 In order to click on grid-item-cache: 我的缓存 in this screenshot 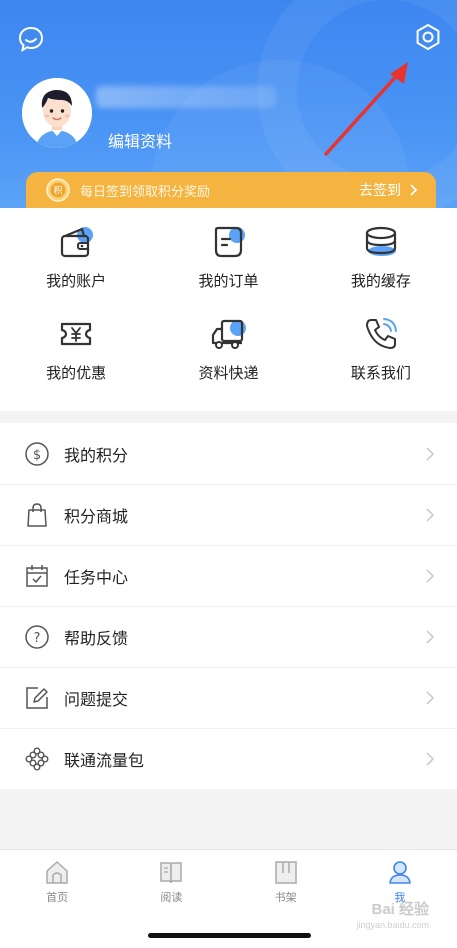, I will do `click(381, 268)`.